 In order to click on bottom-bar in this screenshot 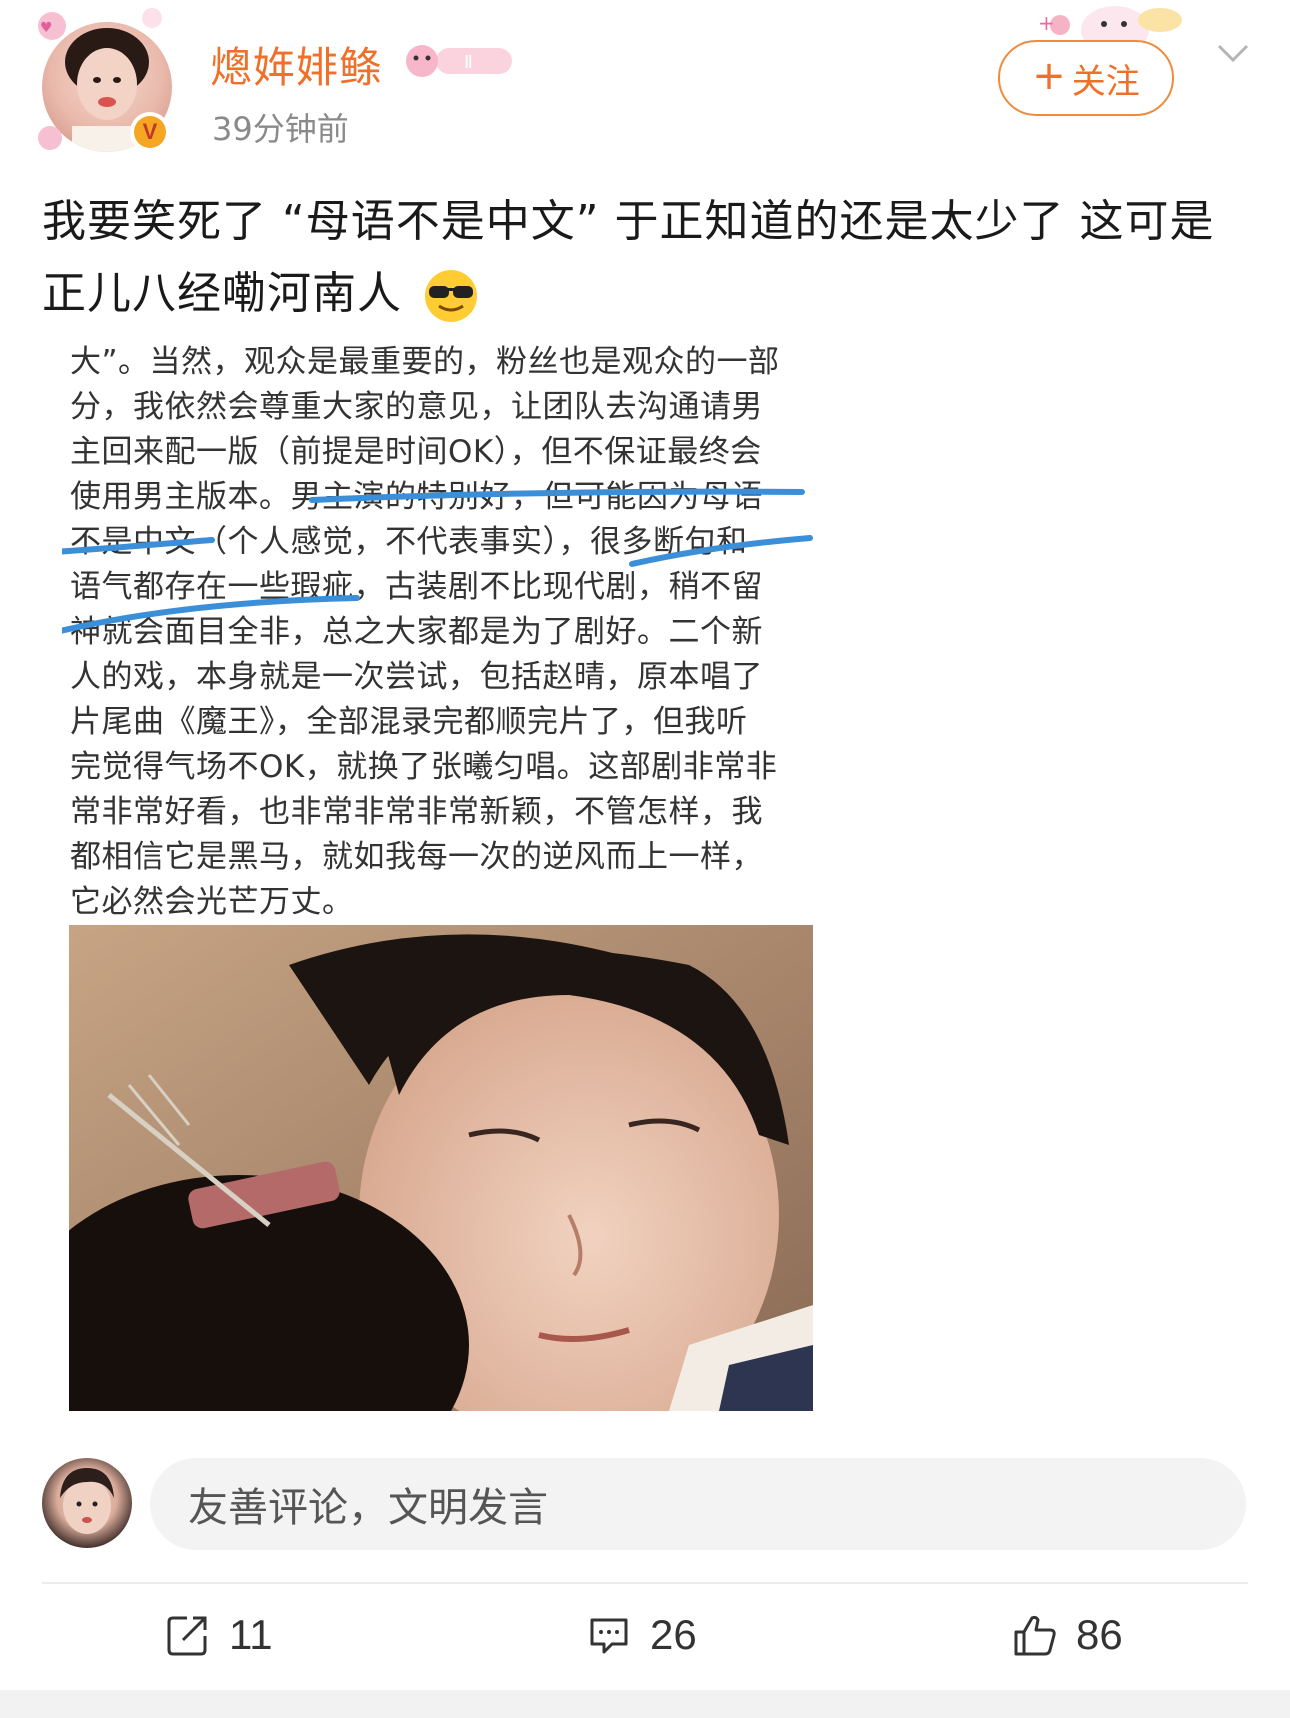, I will do `click(645, 1704)`.